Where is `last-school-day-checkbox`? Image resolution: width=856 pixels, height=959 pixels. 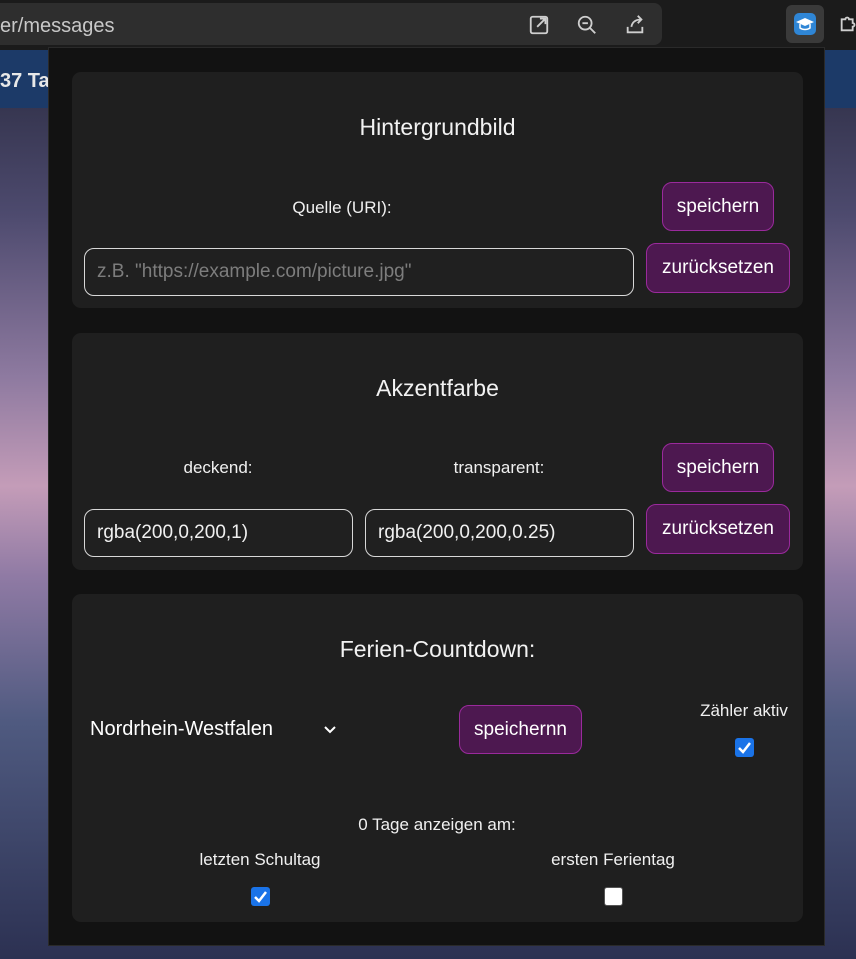
last-school-day-checkbox is located at coordinates (260, 896).